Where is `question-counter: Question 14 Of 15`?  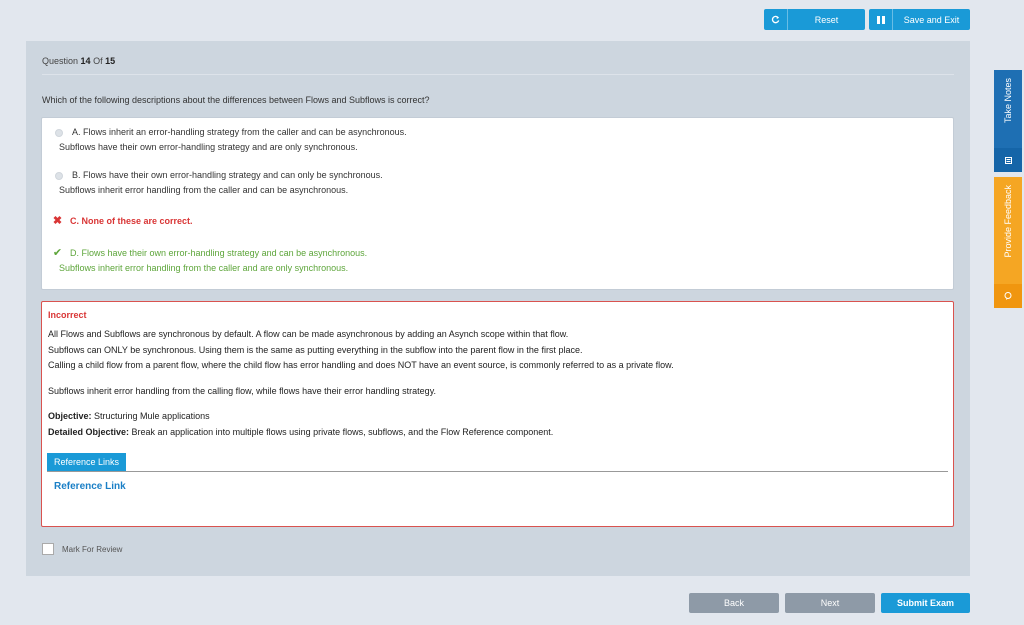
question-counter: Question 14 Of 15 is located at coordinates (498, 65).